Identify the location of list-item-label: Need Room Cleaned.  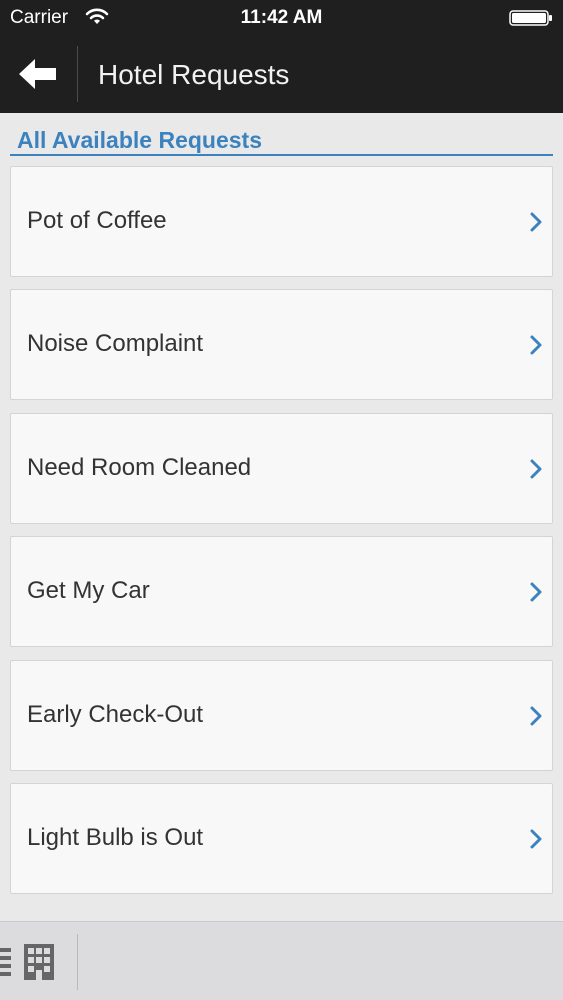
(139, 467).